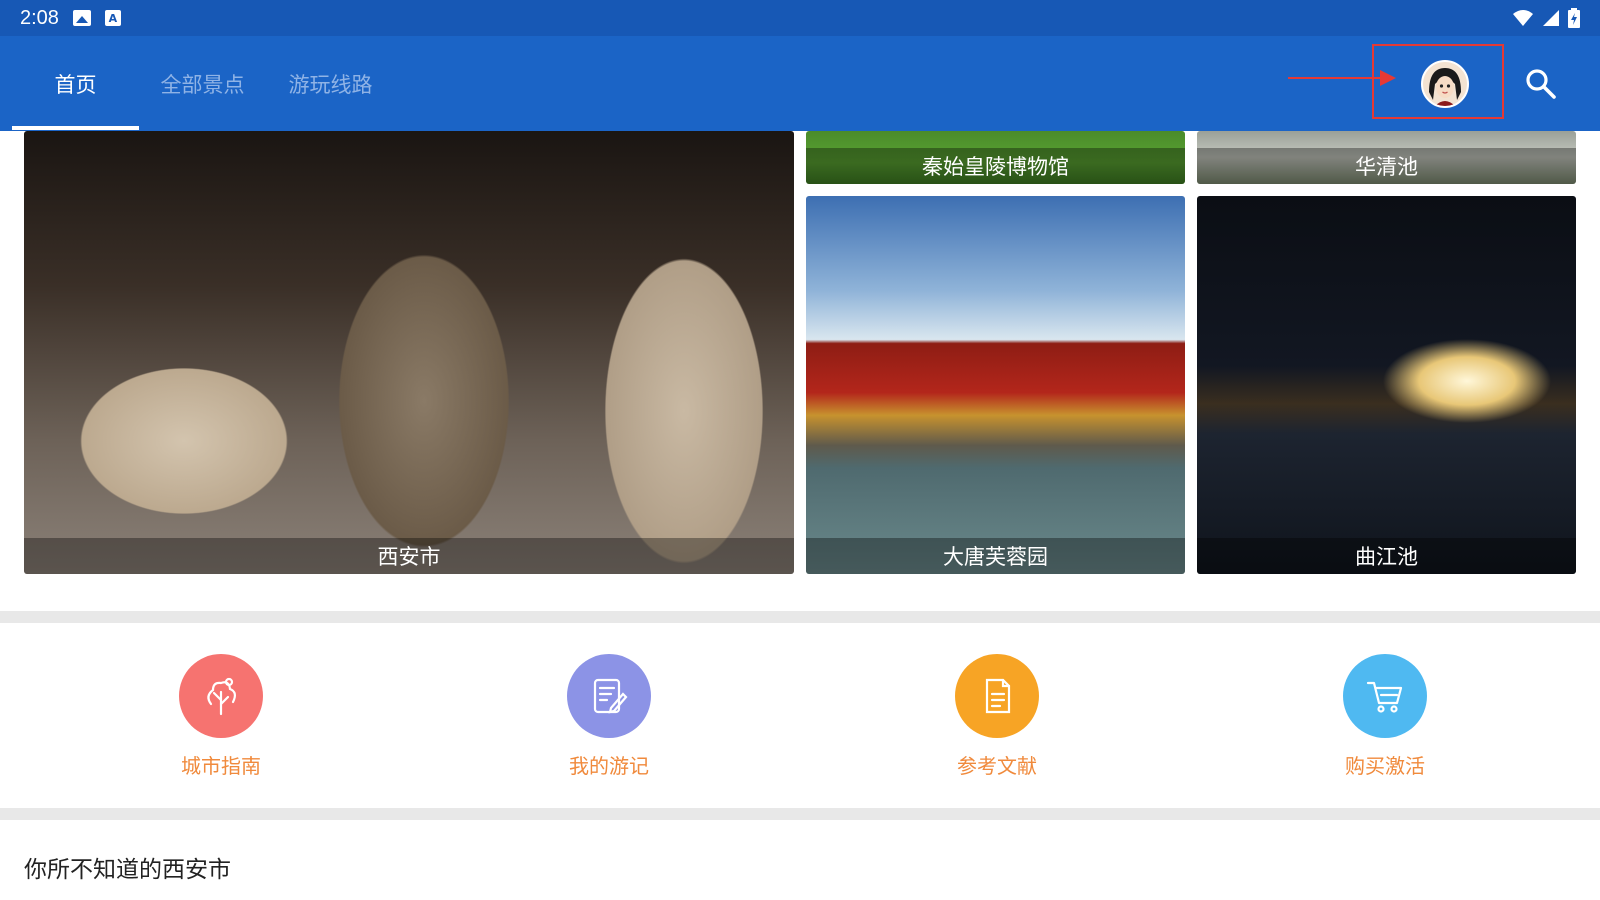 This screenshot has width=1600, height=900. I want to click on shortcut-label: 城市指南, so click(221, 766).